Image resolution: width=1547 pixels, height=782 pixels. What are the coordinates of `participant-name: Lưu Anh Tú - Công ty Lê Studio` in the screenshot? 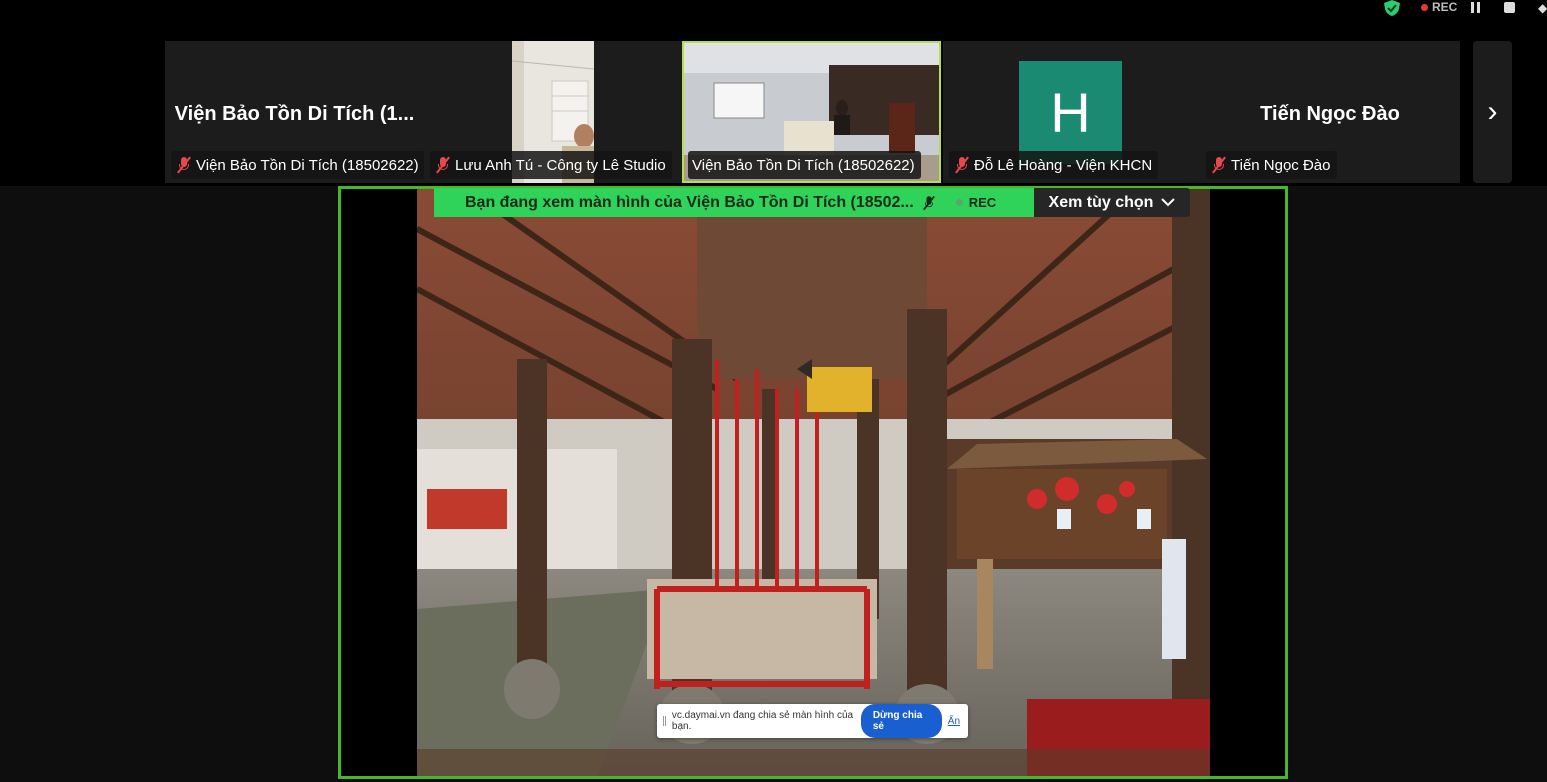 It's located at (560, 165).